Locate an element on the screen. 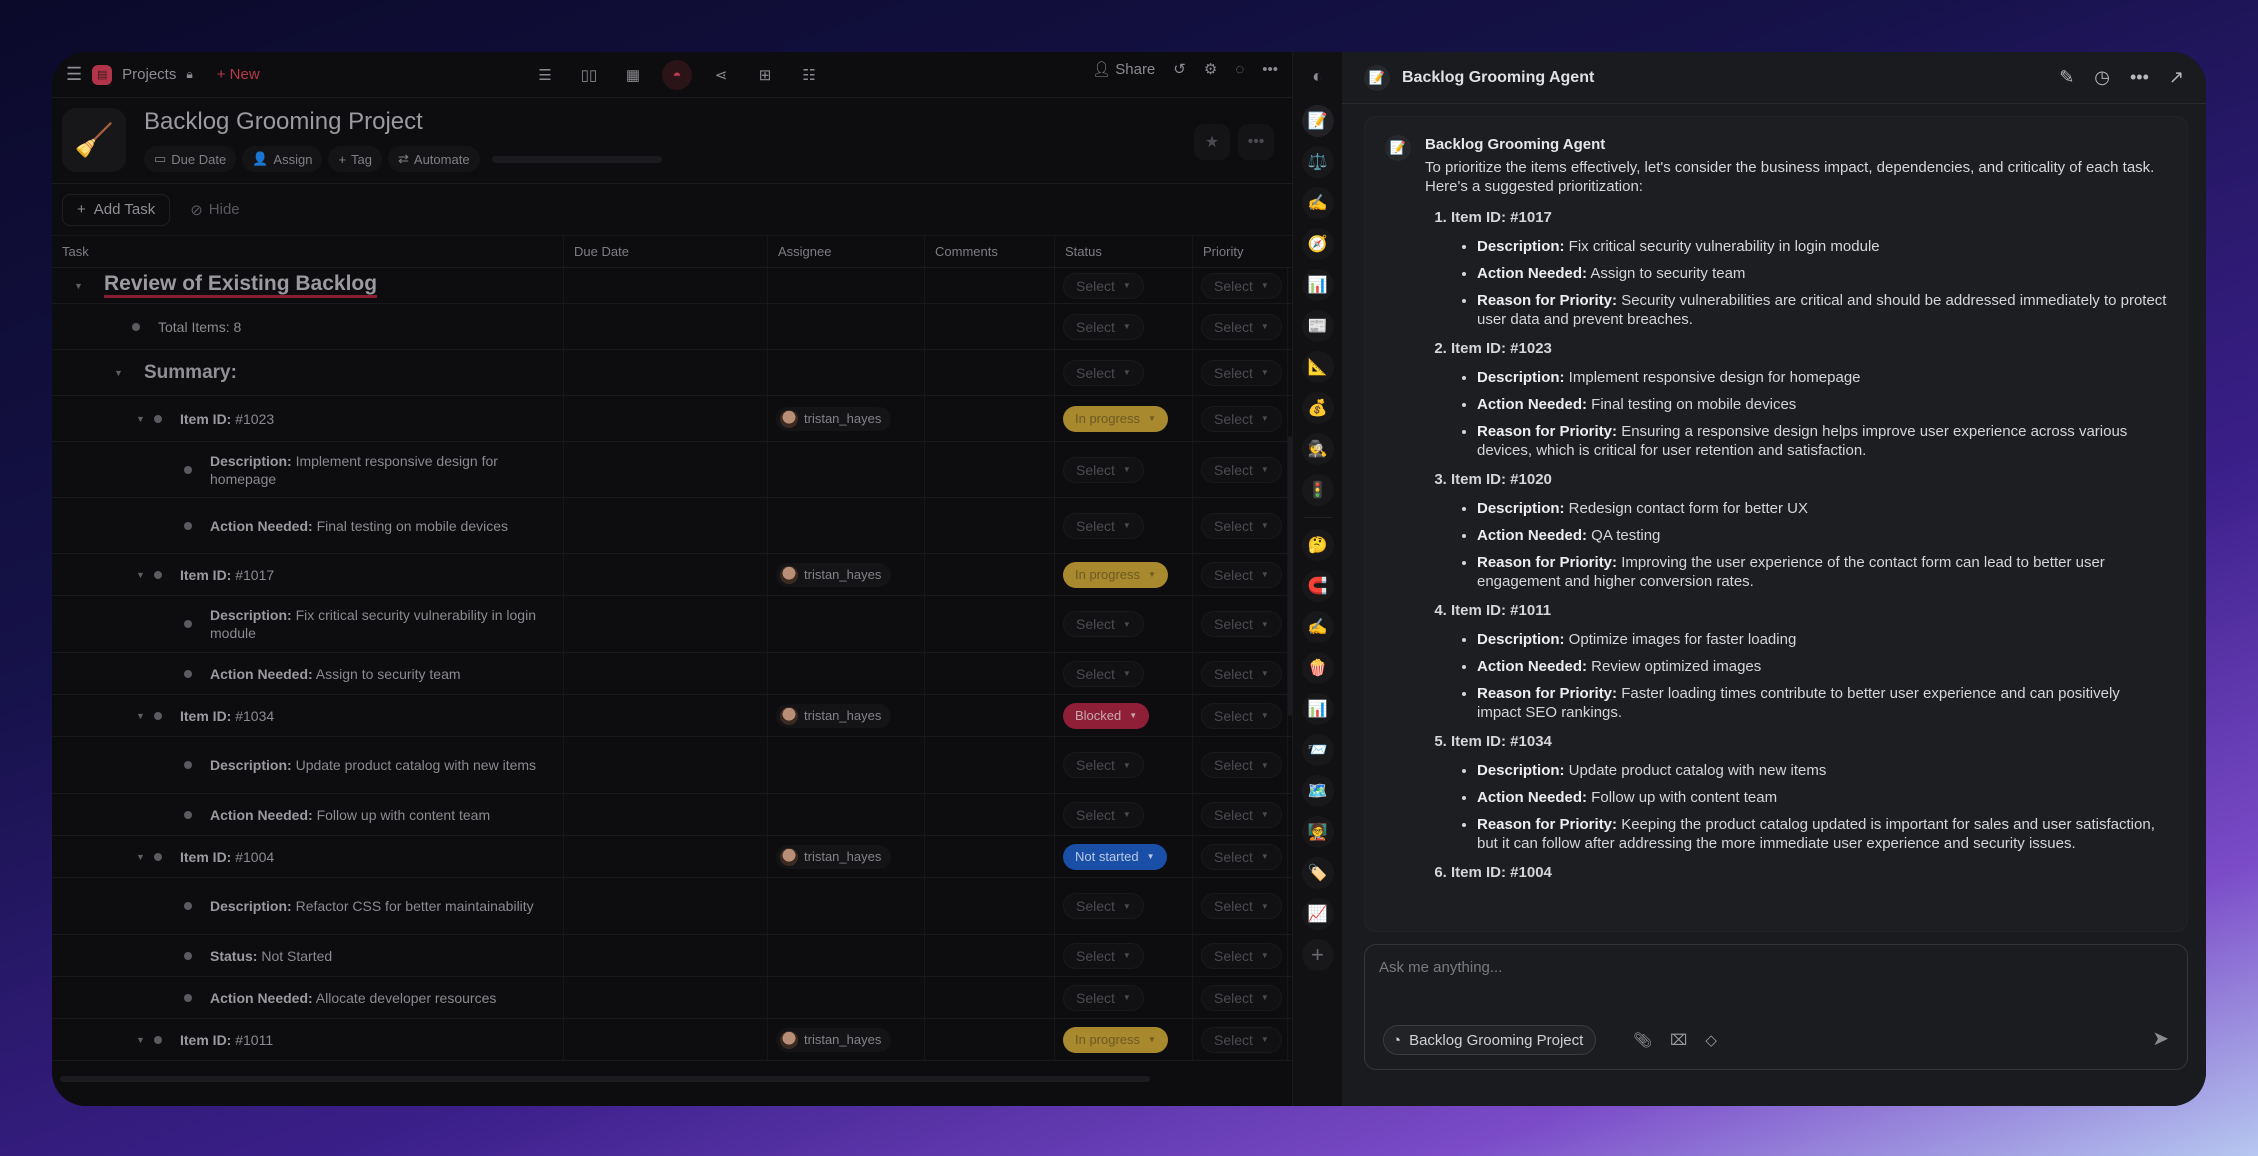 Image resolution: width=2258 pixels, height=1156 pixels. task-text: Item ID: #1004 is located at coordinates (227, 857).